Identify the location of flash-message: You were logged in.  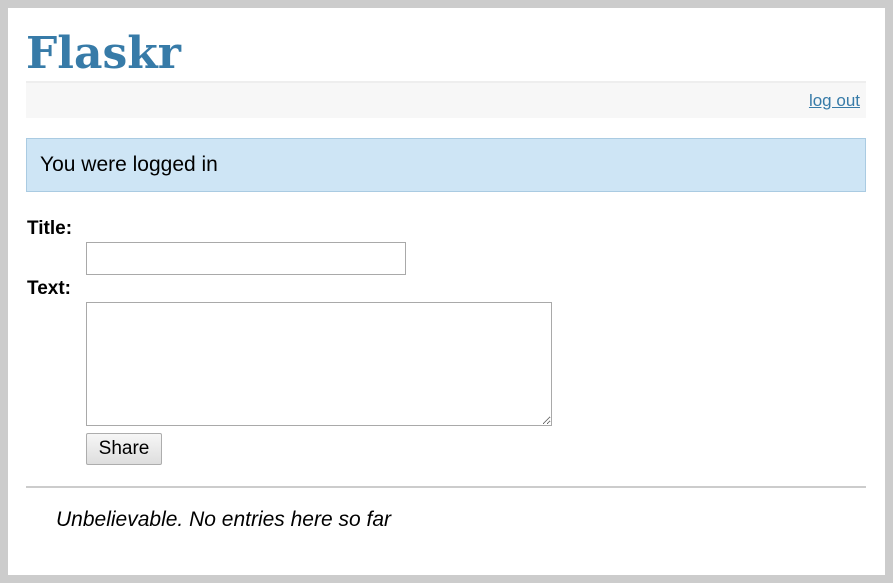
(446, 165).